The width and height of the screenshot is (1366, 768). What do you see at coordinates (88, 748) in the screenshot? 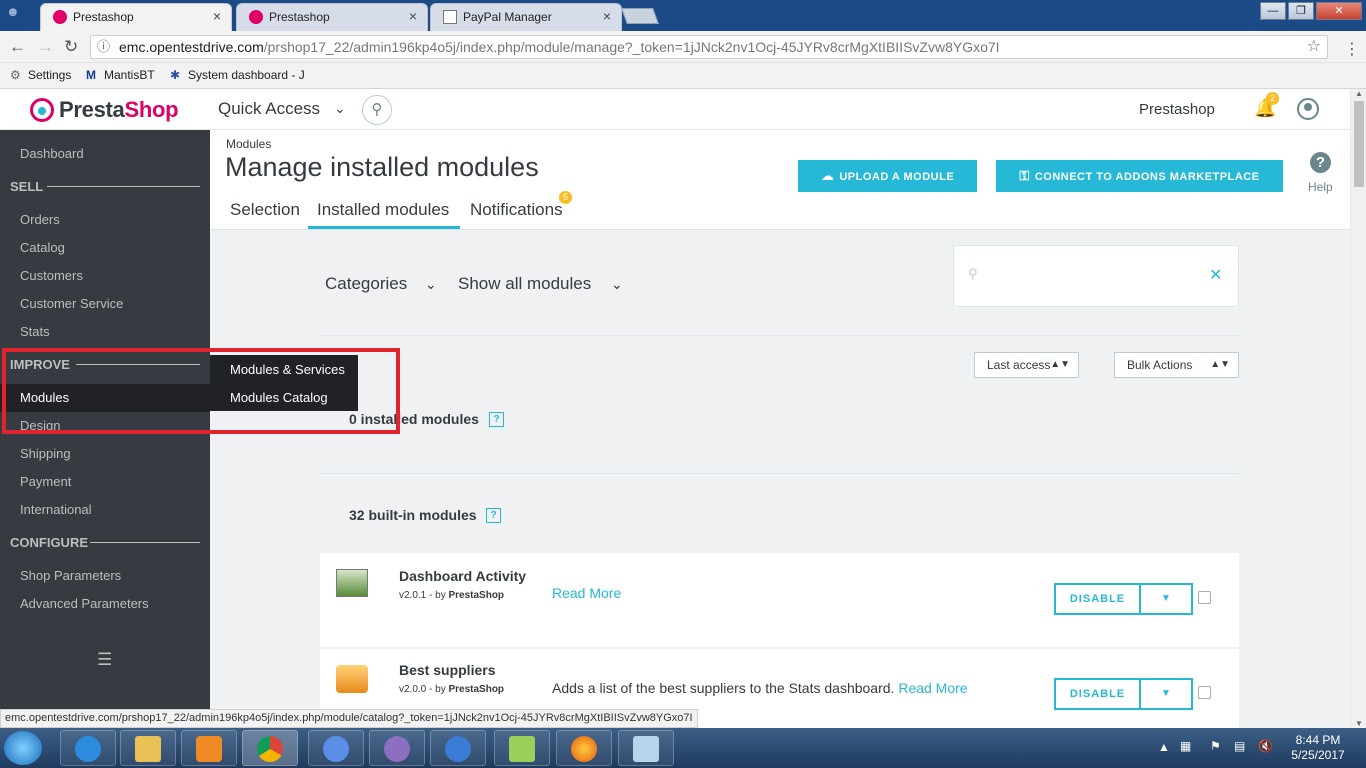
I see `taskbar-internet-explorer` at bounding box center [88, 748].